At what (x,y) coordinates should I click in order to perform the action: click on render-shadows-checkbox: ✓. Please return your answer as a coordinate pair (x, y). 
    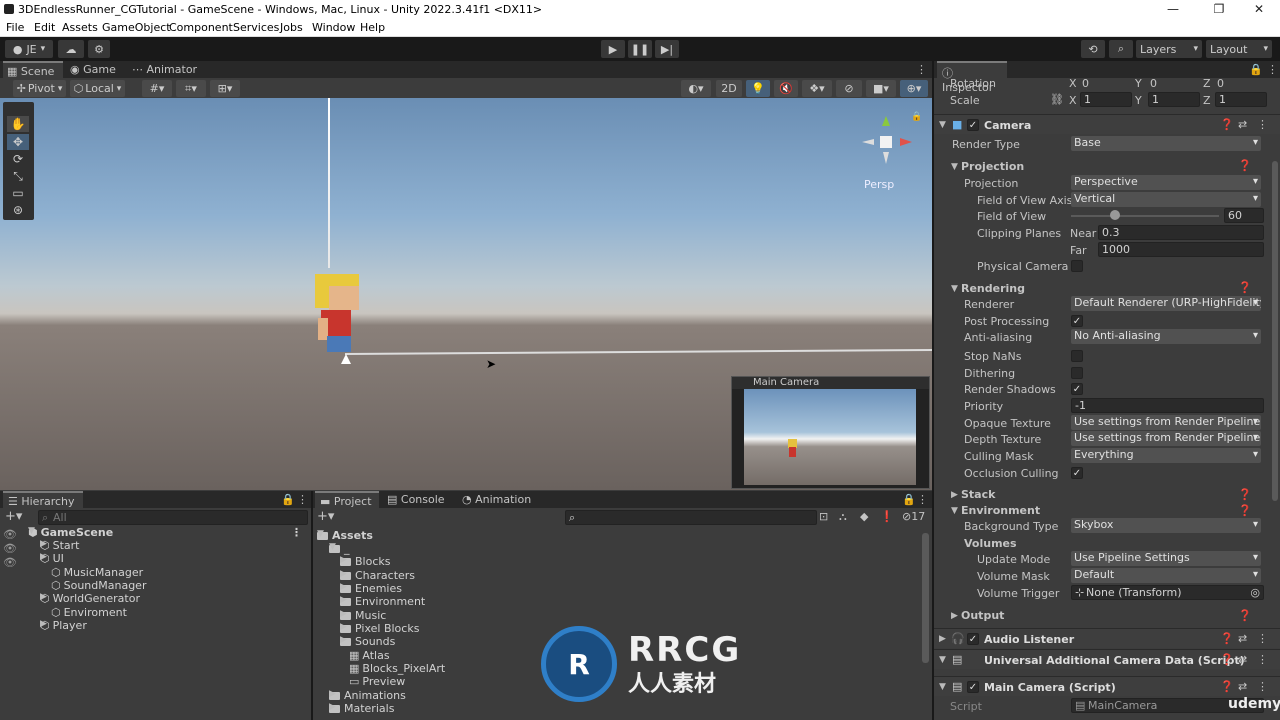
    Looking at the image, I should click on (1077, 389).